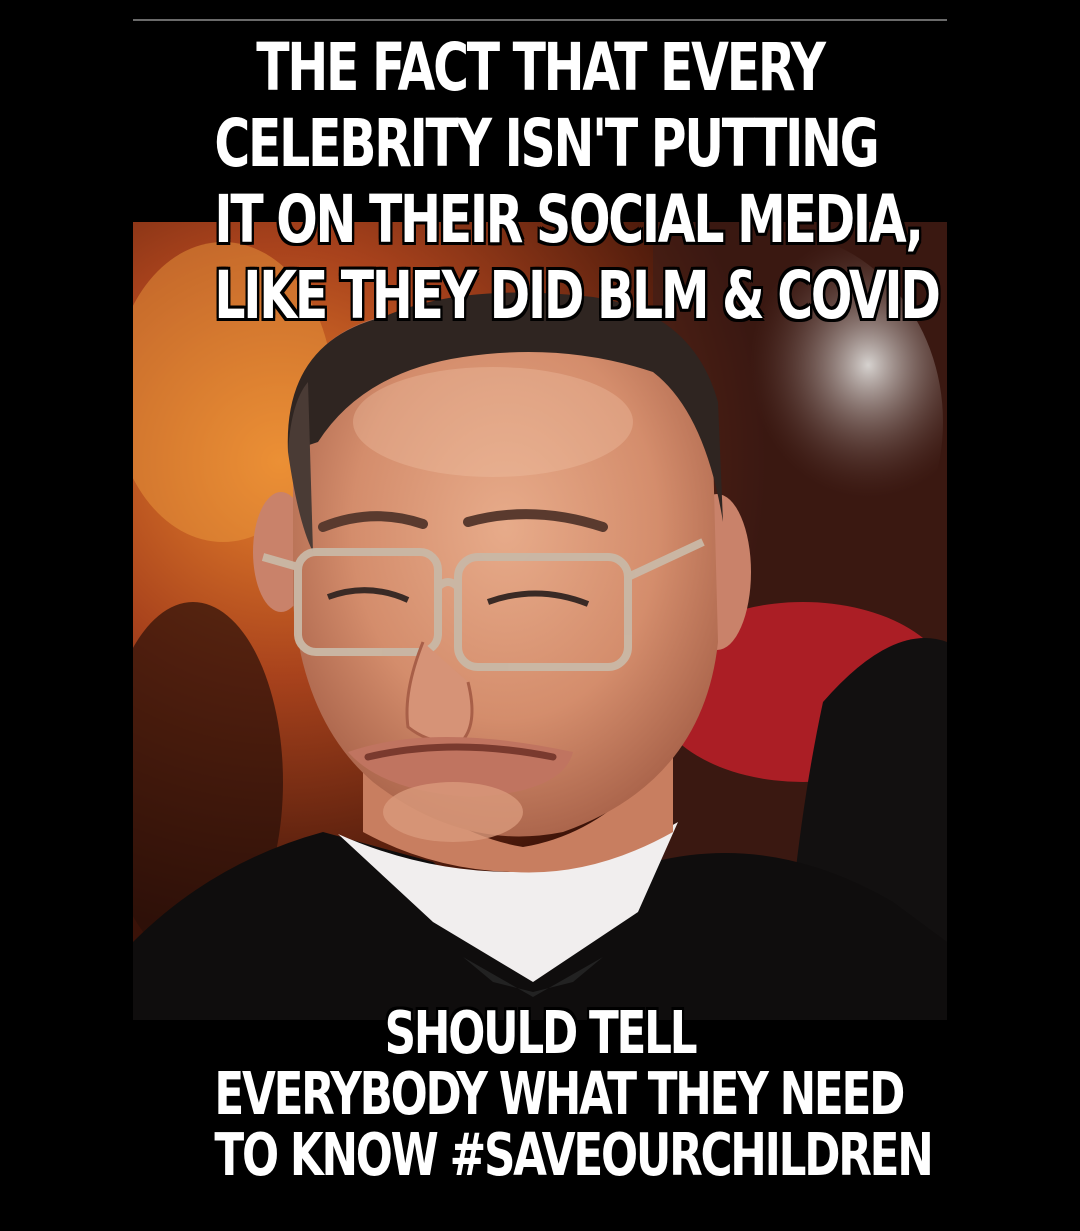 The image size is (1080, 1231). I want to click on bottom-caption-line: TO KNOW #SAVEOURCHILDREN, so click(573, 1154).